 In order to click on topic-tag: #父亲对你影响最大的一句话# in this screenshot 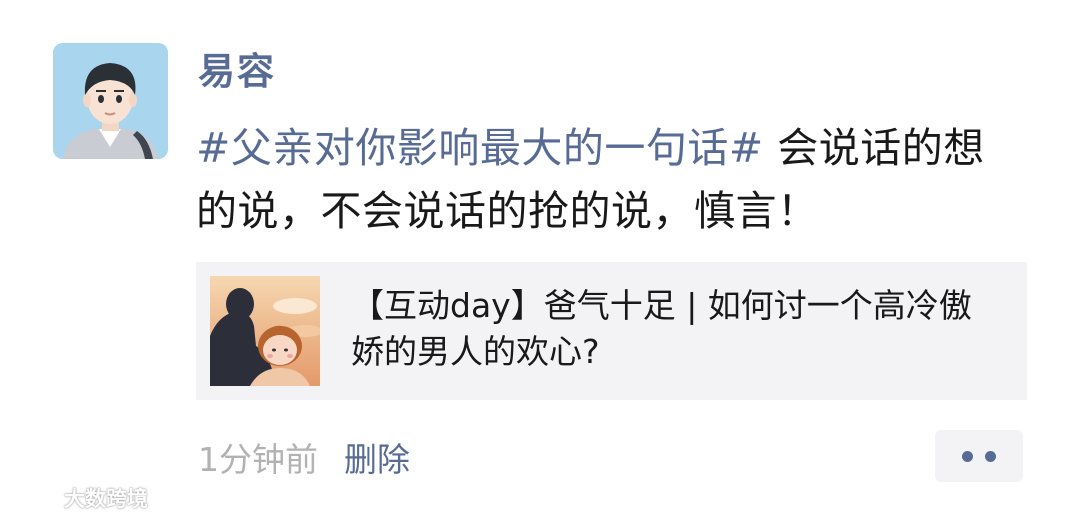, I will do `click(480, 148)`.